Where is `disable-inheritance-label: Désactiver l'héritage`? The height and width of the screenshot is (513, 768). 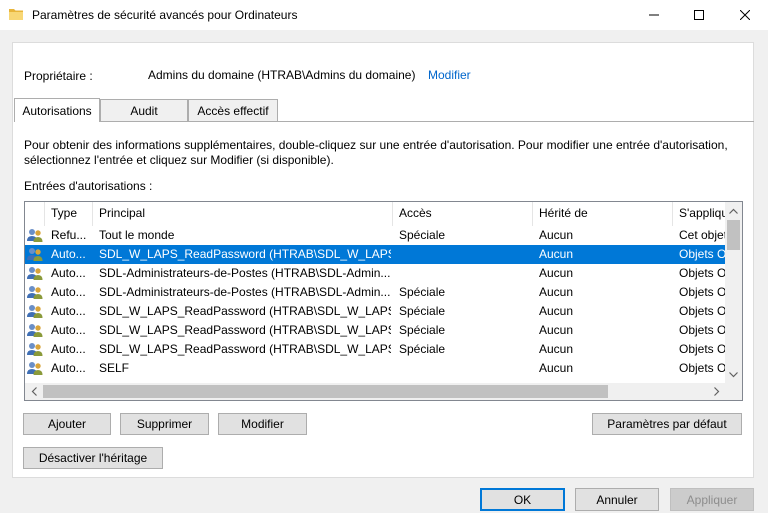
disable-inheritance-label: Désactiver l'héritage is located at coordinates (93, 458).